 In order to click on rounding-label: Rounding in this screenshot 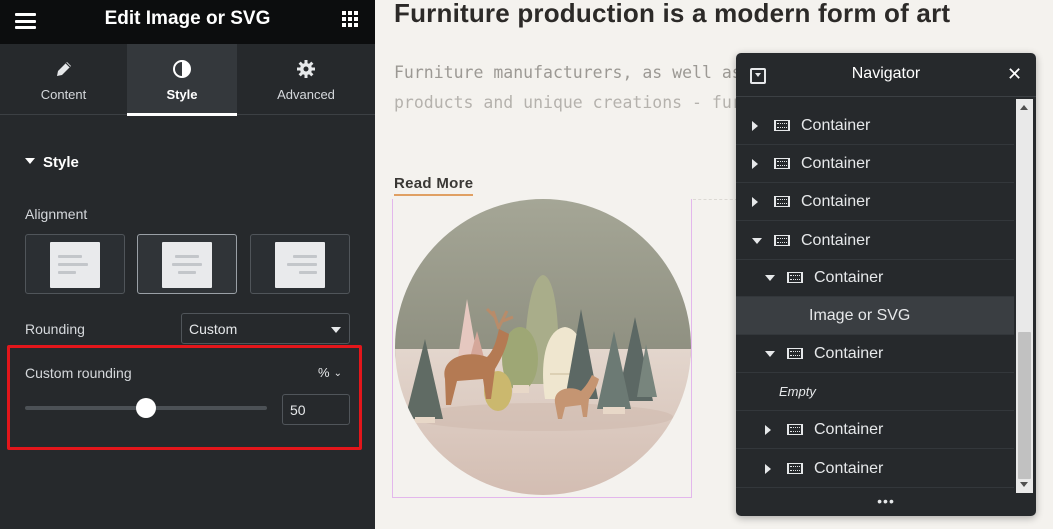, I will do `click(55, 329)`.